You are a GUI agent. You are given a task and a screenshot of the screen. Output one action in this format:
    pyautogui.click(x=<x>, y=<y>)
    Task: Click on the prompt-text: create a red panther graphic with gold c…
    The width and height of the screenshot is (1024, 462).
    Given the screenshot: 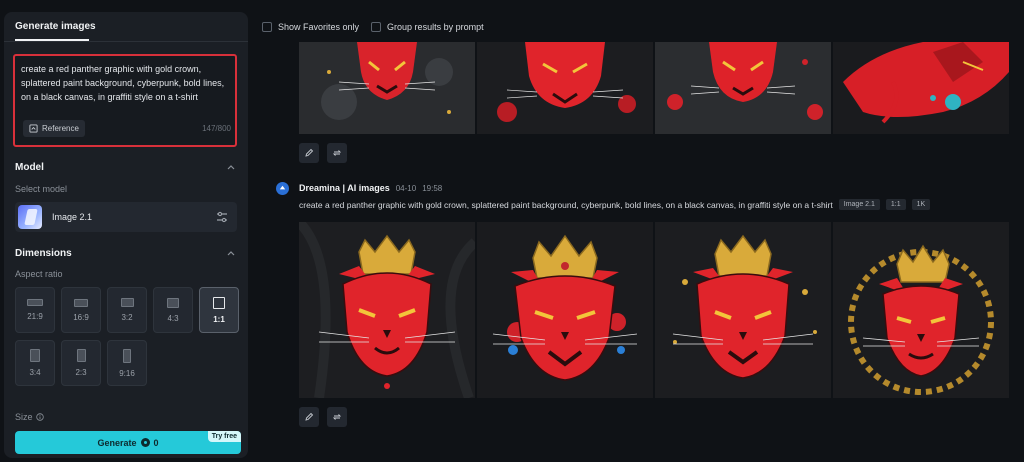 What is the action you would take?
    pyautogui.click(x=126, y=90)
    